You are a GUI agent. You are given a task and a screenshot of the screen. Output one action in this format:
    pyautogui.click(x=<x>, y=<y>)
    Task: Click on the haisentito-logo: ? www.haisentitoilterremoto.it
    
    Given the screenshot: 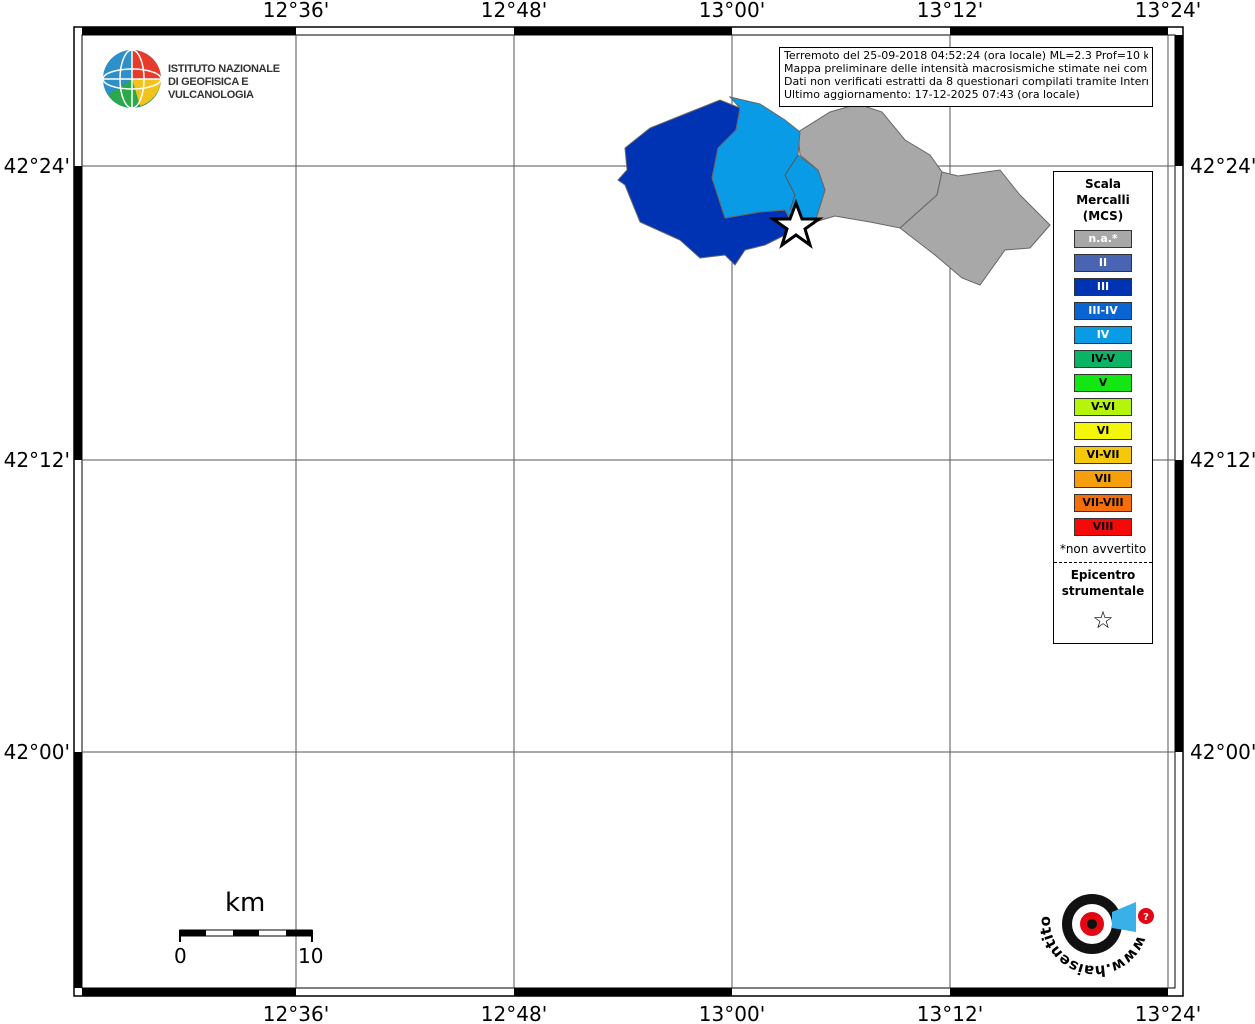 What is the action you would take?
    pyautogui.click(x=1091, y=914)
    